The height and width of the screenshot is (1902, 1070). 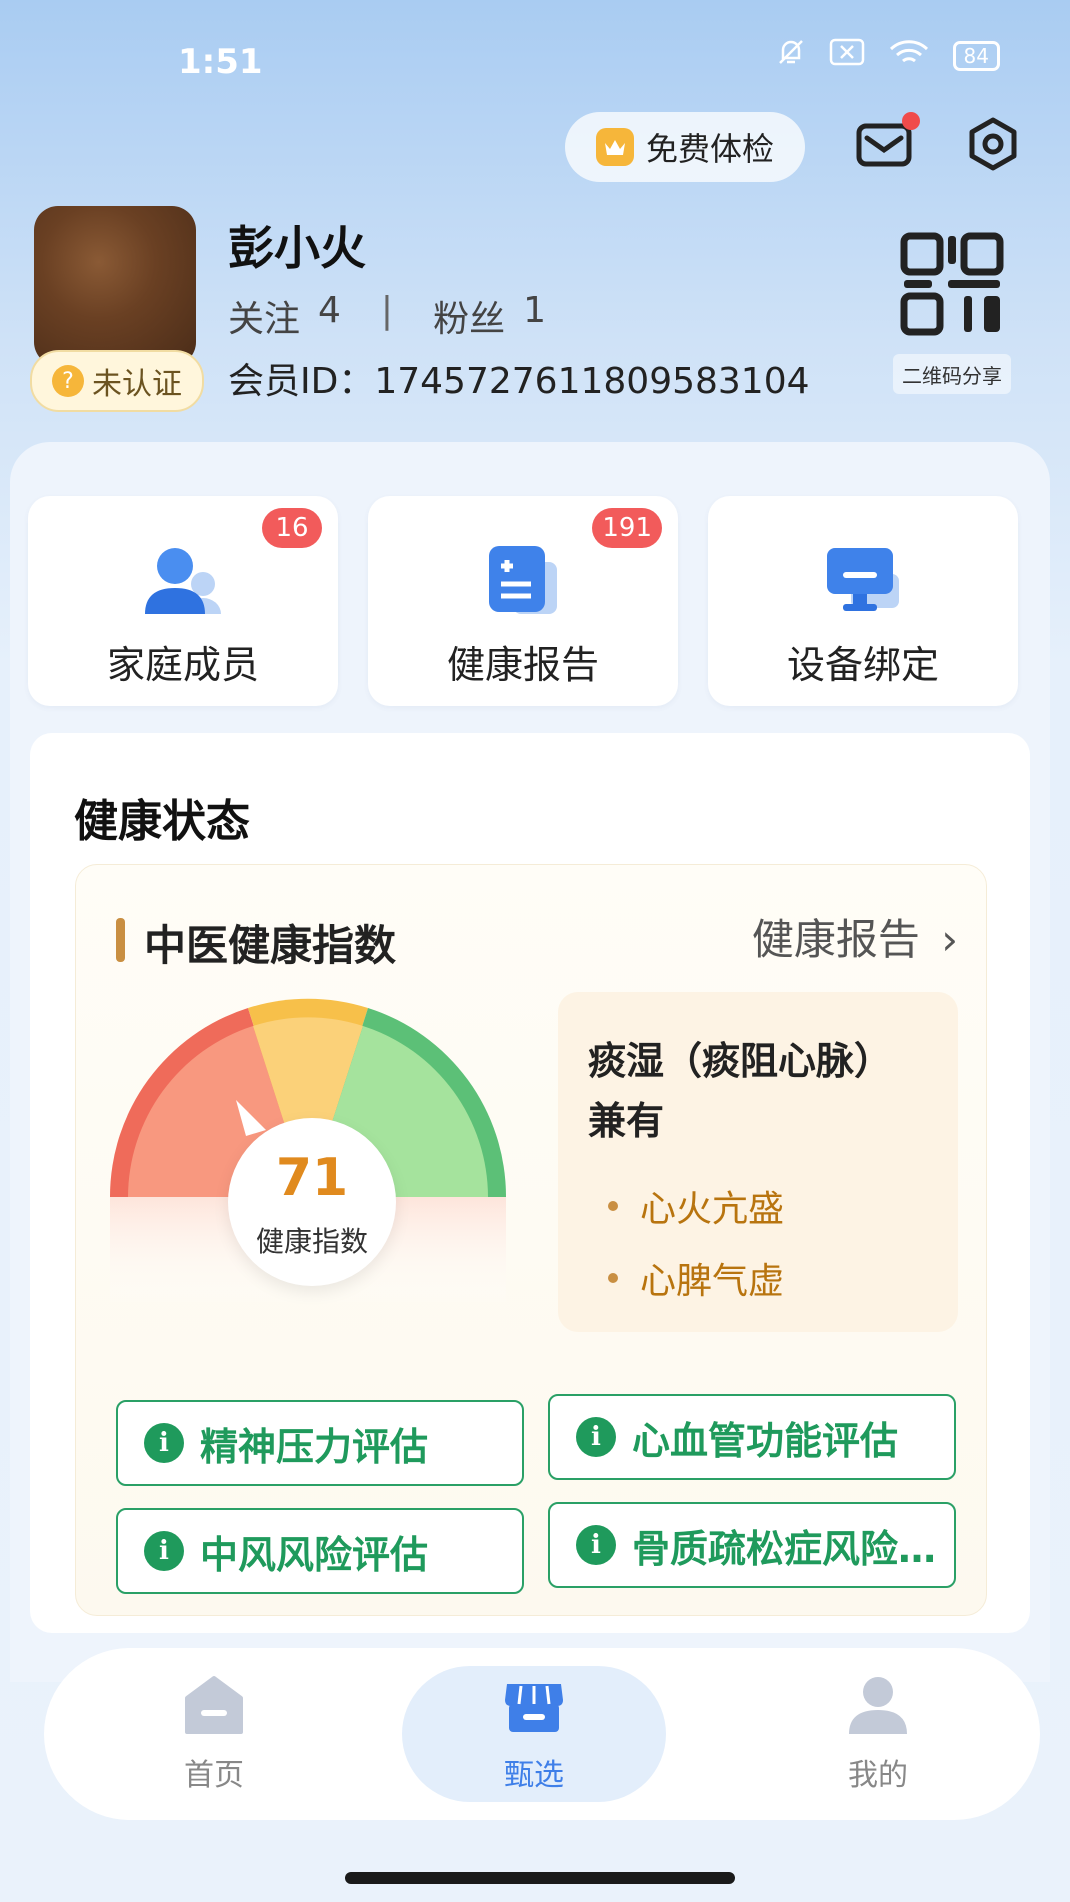 I want to click on fans-count: 1, so click(x=534, y=316).